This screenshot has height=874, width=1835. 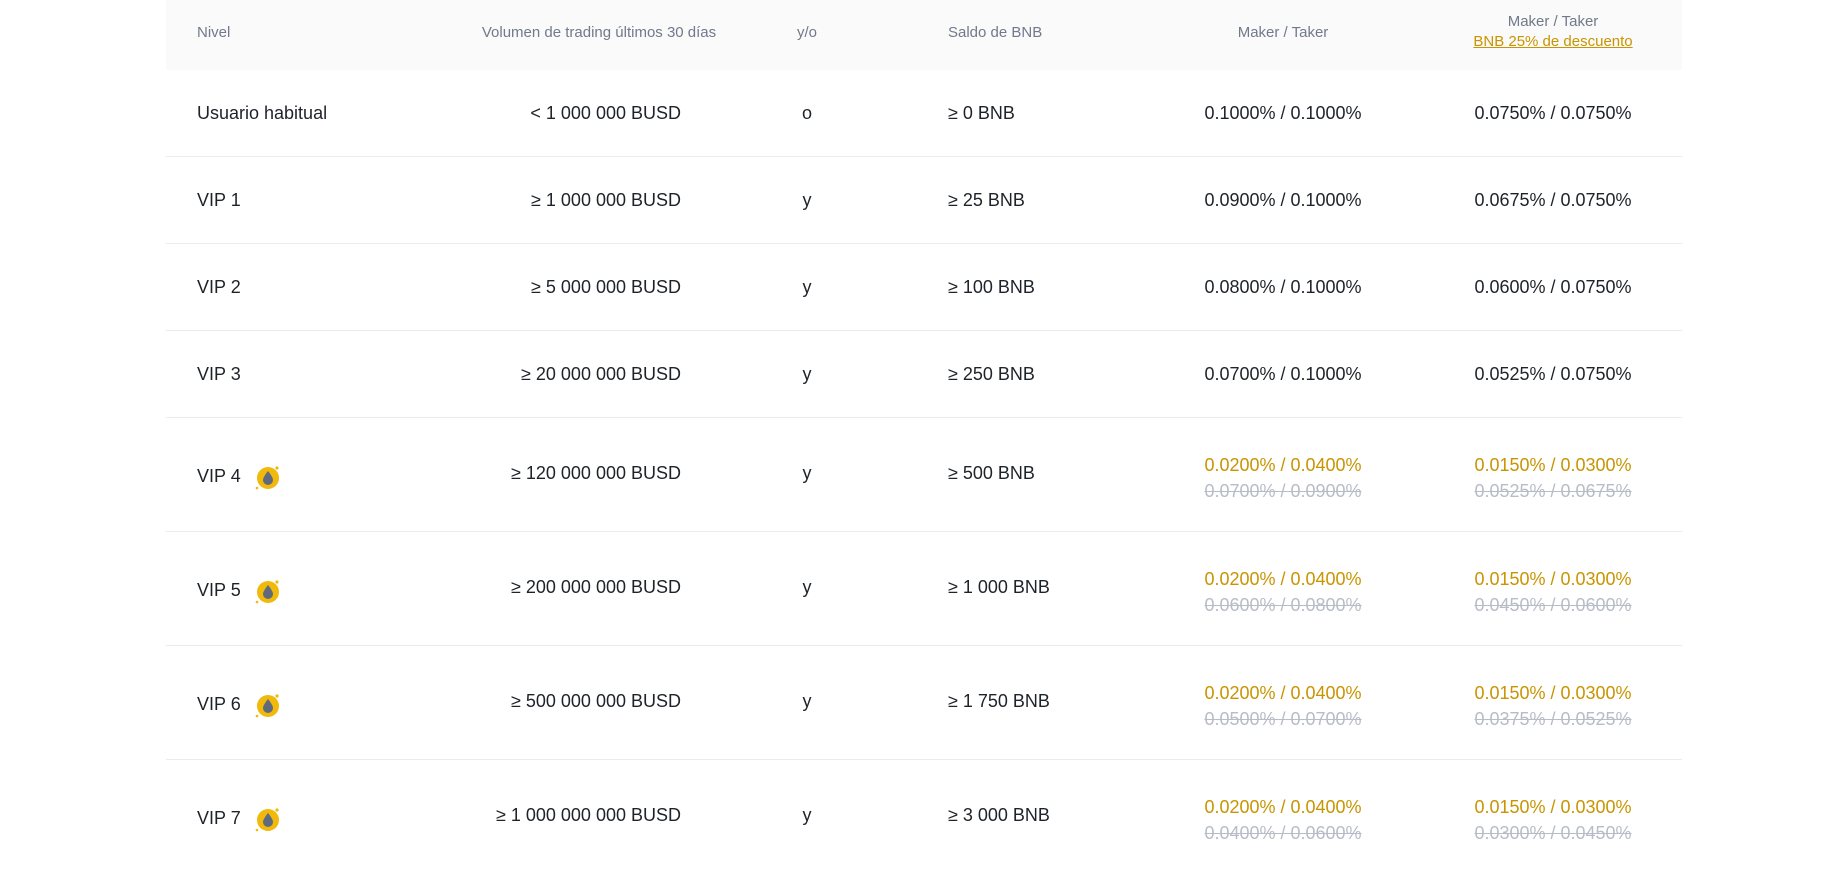 I want to click on row-maker-taker-discount: 0.0150% / 0.0300% 0.0450% / 0.0600%, so click(x=1553, y=592).